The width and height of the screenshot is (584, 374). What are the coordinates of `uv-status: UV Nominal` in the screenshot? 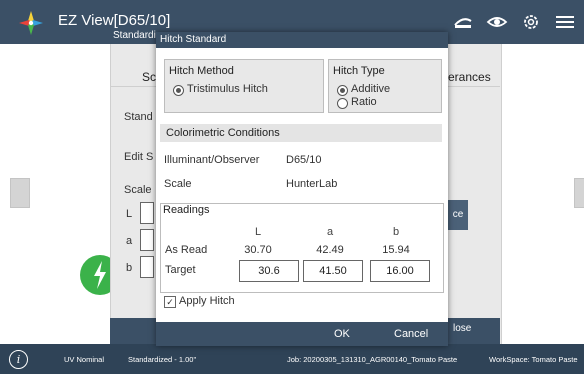 It's located at (84, 359).